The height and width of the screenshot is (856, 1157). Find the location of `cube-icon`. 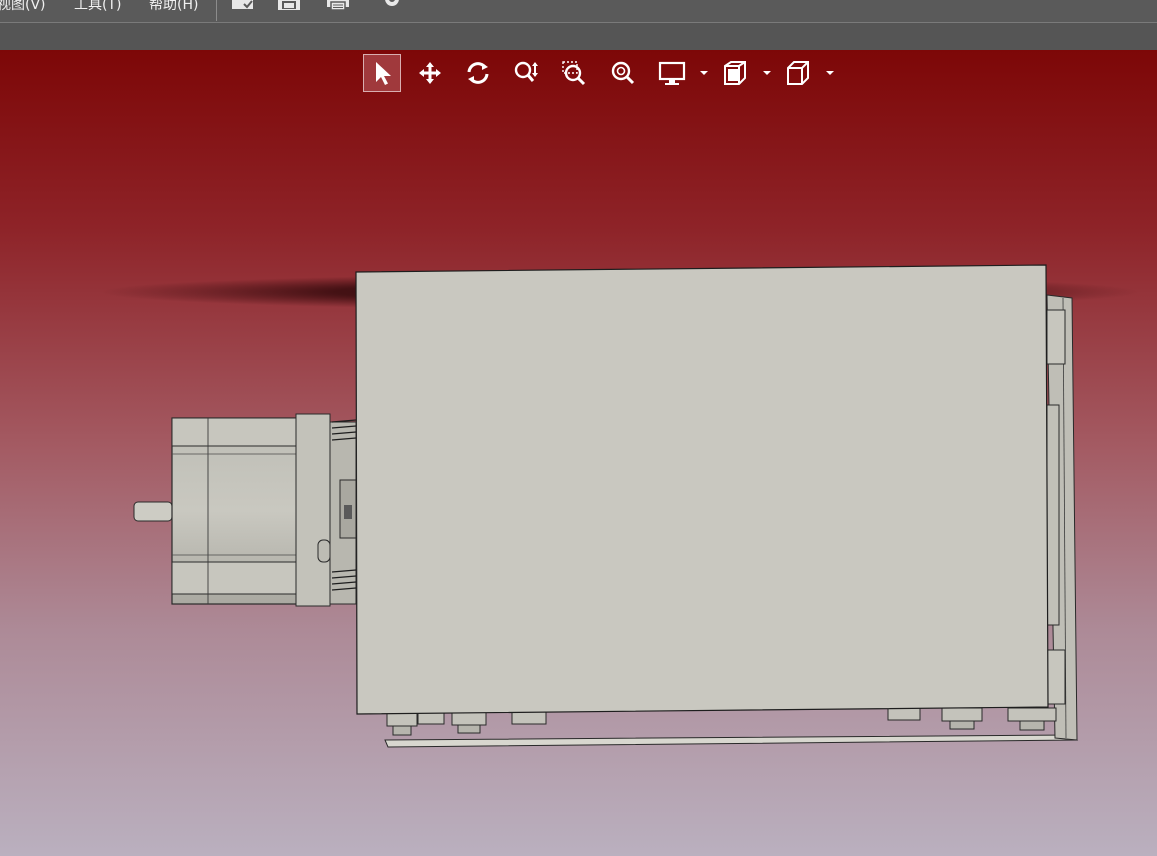

cube-icon is located at coordinates (798, 73).